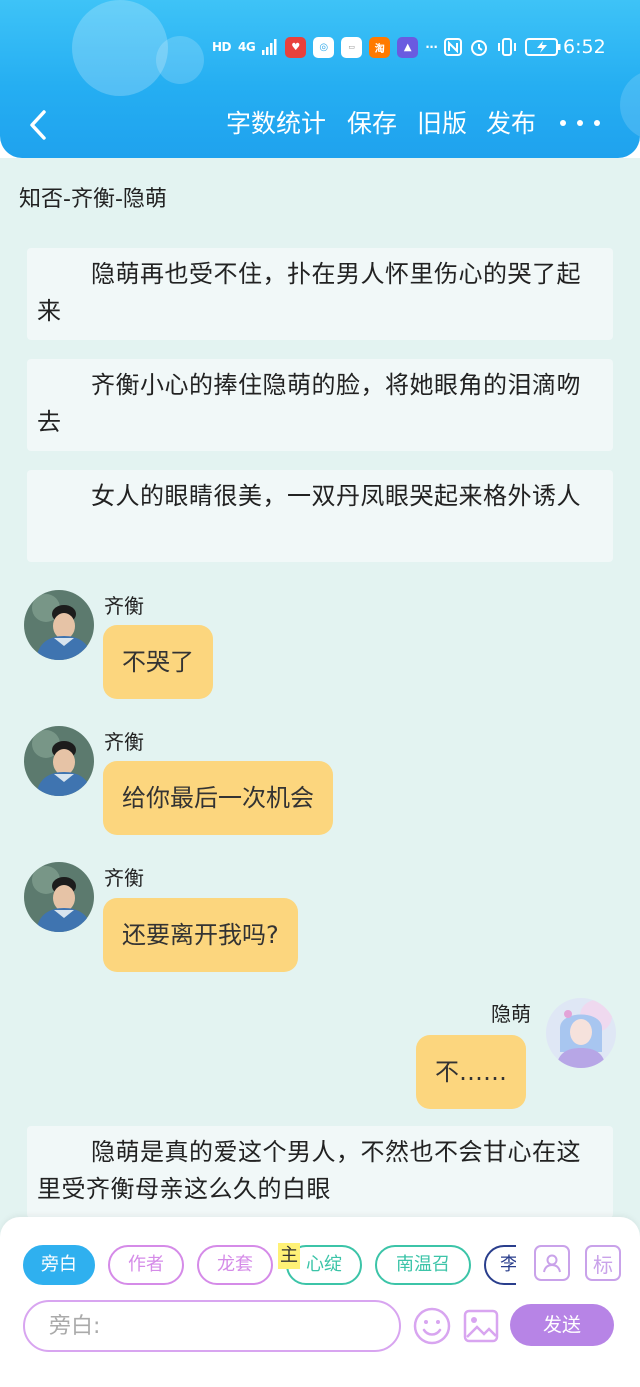 The height and width of the screenshot is (1387, 640). I want to click on role-chip-narrator: 旁白, so click(59, 1265).